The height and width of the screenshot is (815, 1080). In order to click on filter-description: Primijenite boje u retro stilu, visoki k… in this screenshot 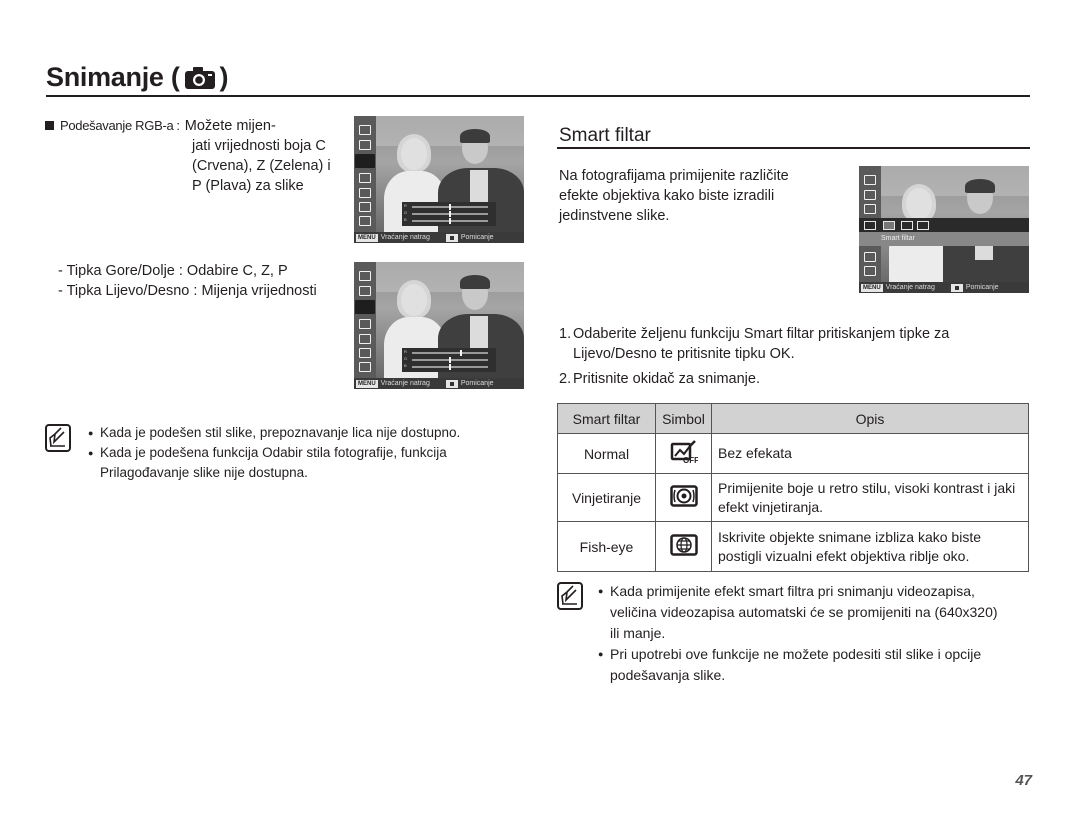, I will do `click(870, 497)`.